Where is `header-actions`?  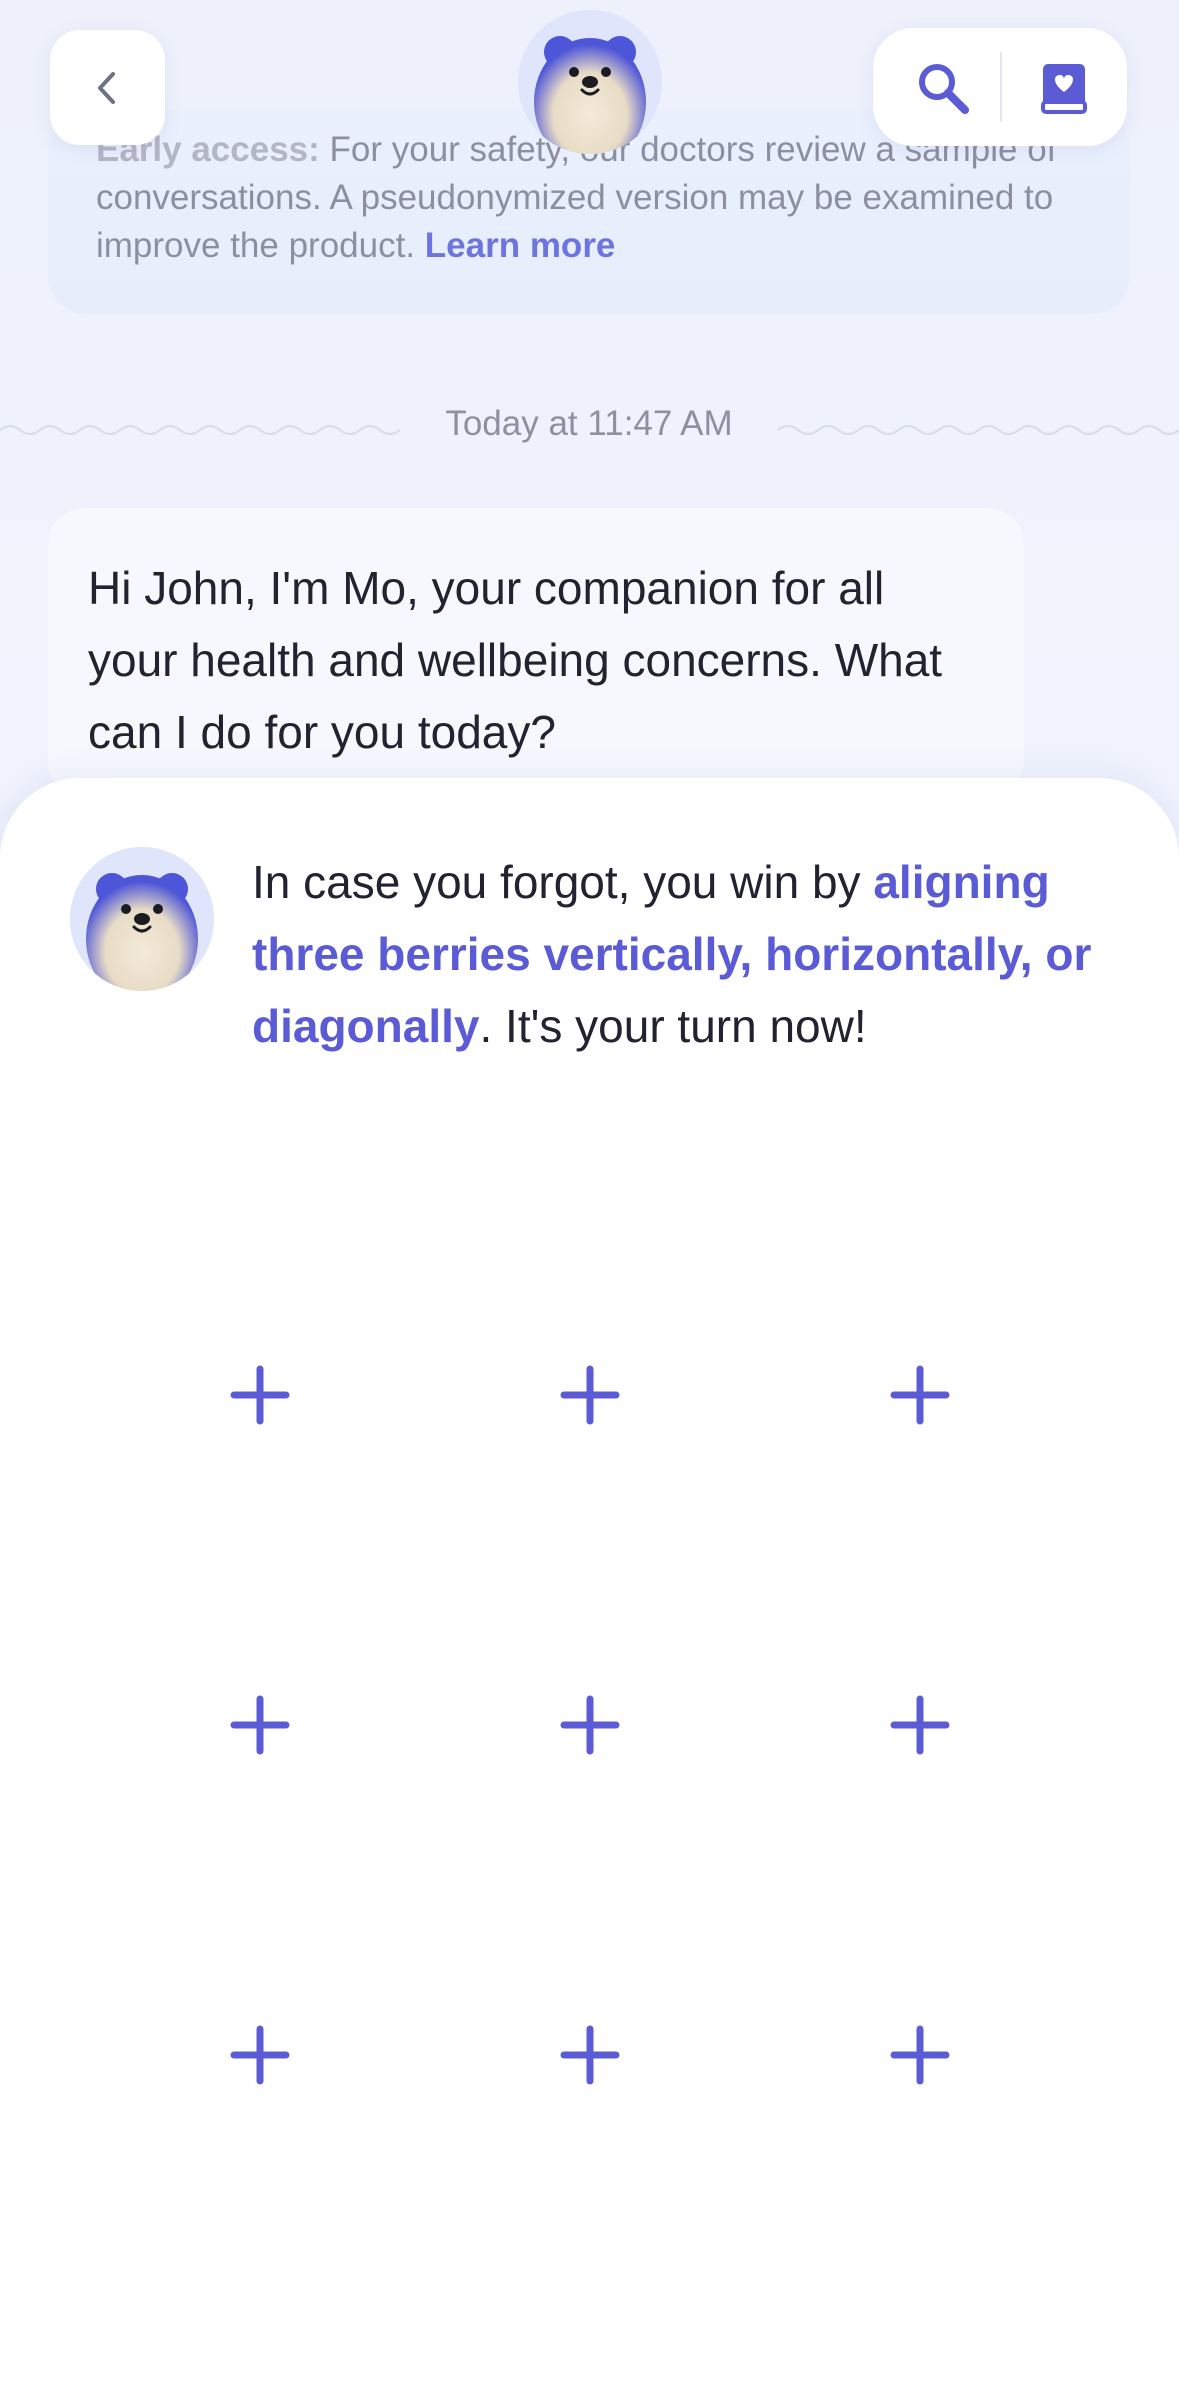
header-actions is located at coordinates (1000, 87).